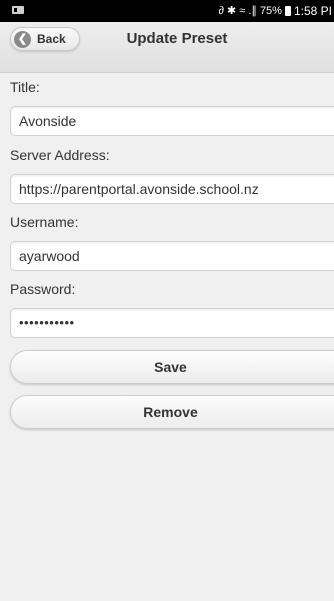 The image size is (334, 601). I want to click on remove-button: Remove, so click(172, 412).